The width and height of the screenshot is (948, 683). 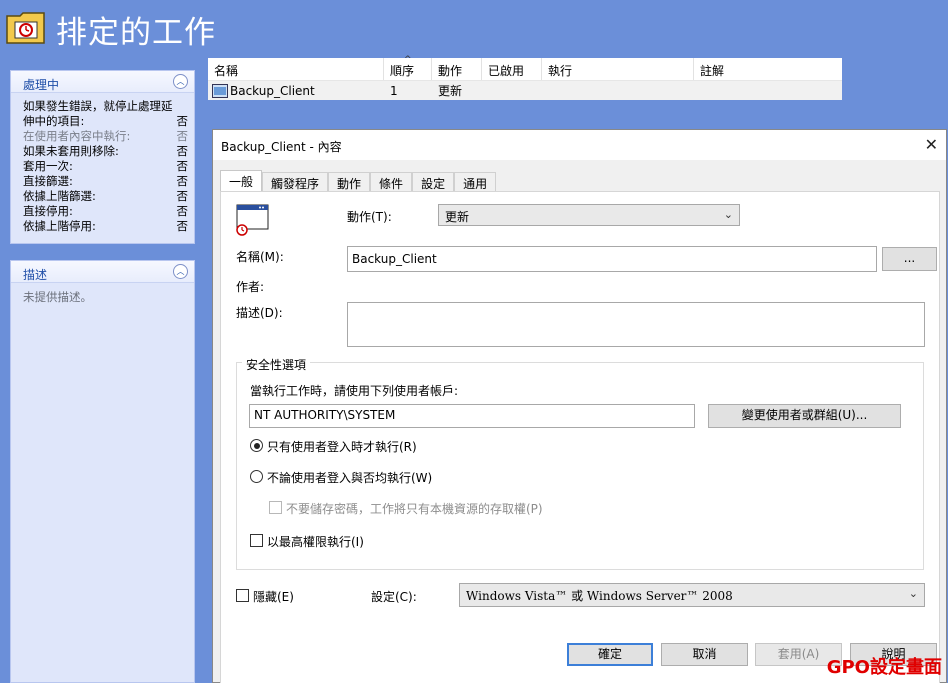 What do you see at coordinates (394, 90) in the screenshot?
I see `task-order: 1` at bounding box center [394, 90].